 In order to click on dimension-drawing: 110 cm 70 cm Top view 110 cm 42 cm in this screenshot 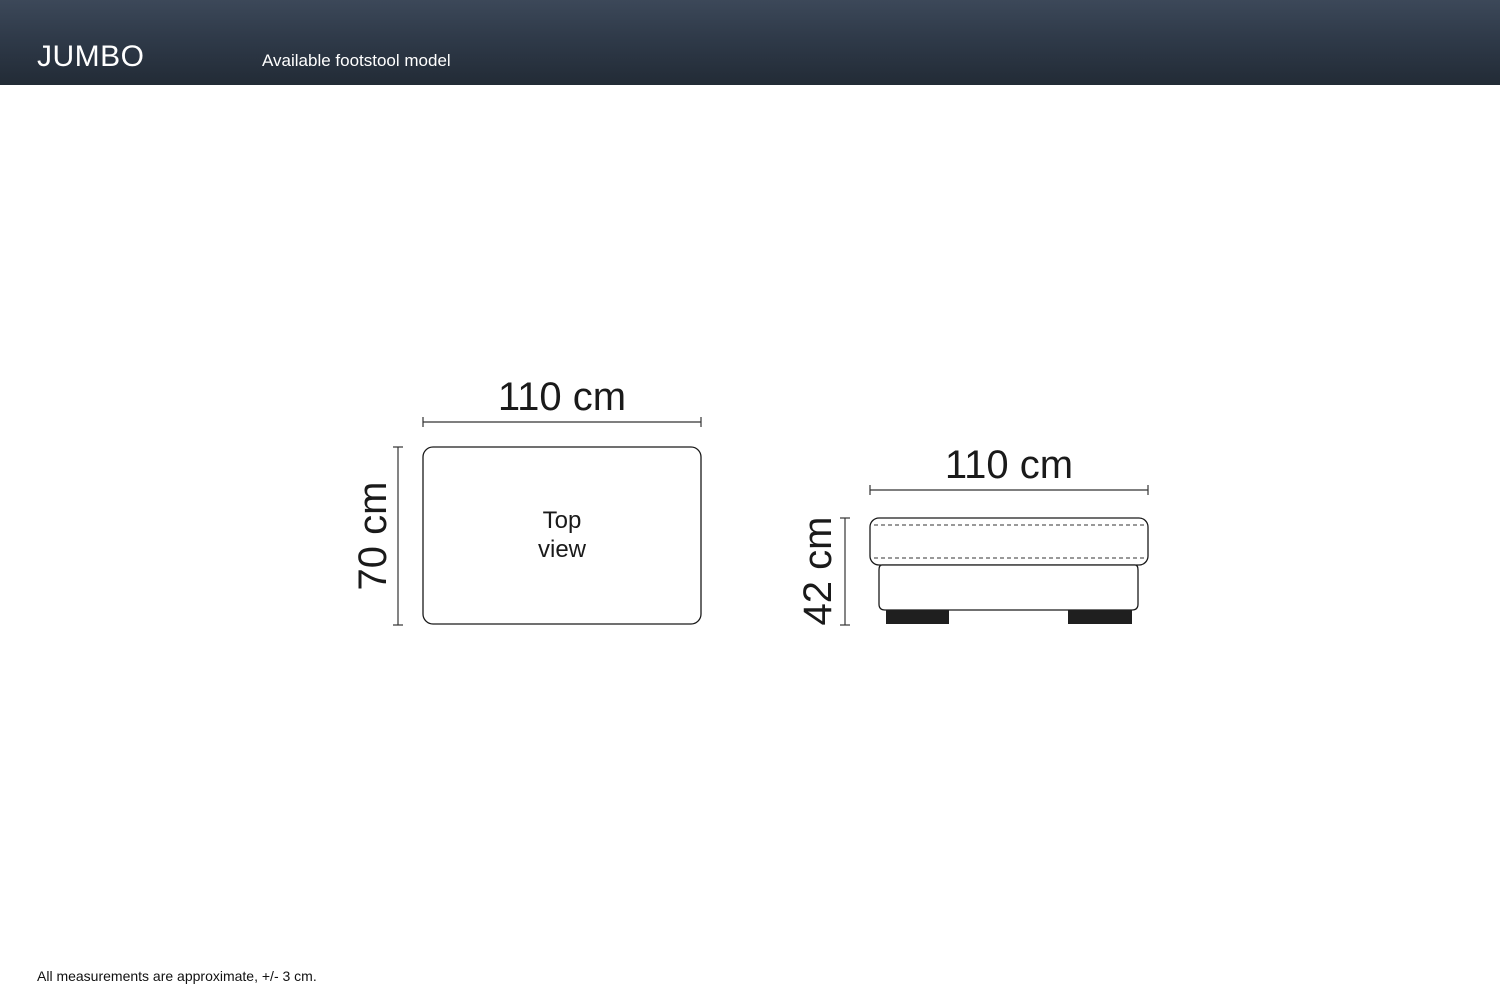, I will do `click(750, 500)`.